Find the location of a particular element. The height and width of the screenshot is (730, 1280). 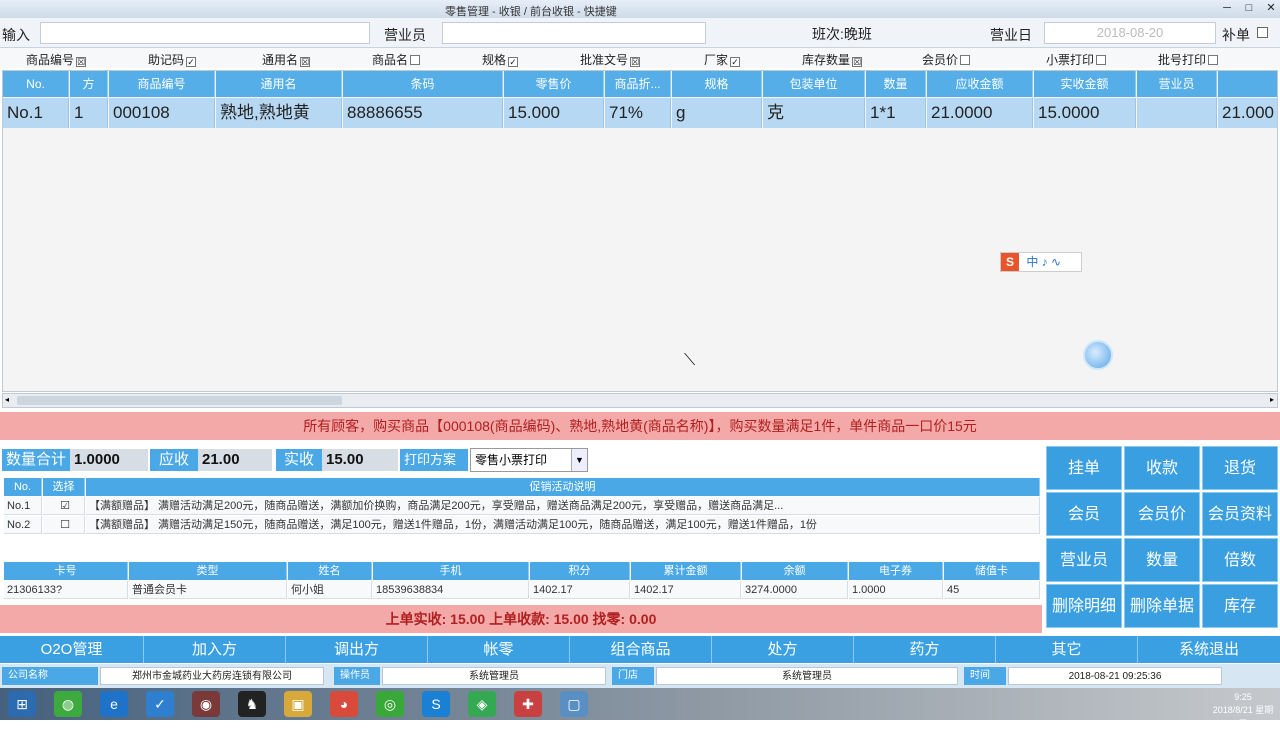

window-icon: ▢ is located at coordinates (574, 704).